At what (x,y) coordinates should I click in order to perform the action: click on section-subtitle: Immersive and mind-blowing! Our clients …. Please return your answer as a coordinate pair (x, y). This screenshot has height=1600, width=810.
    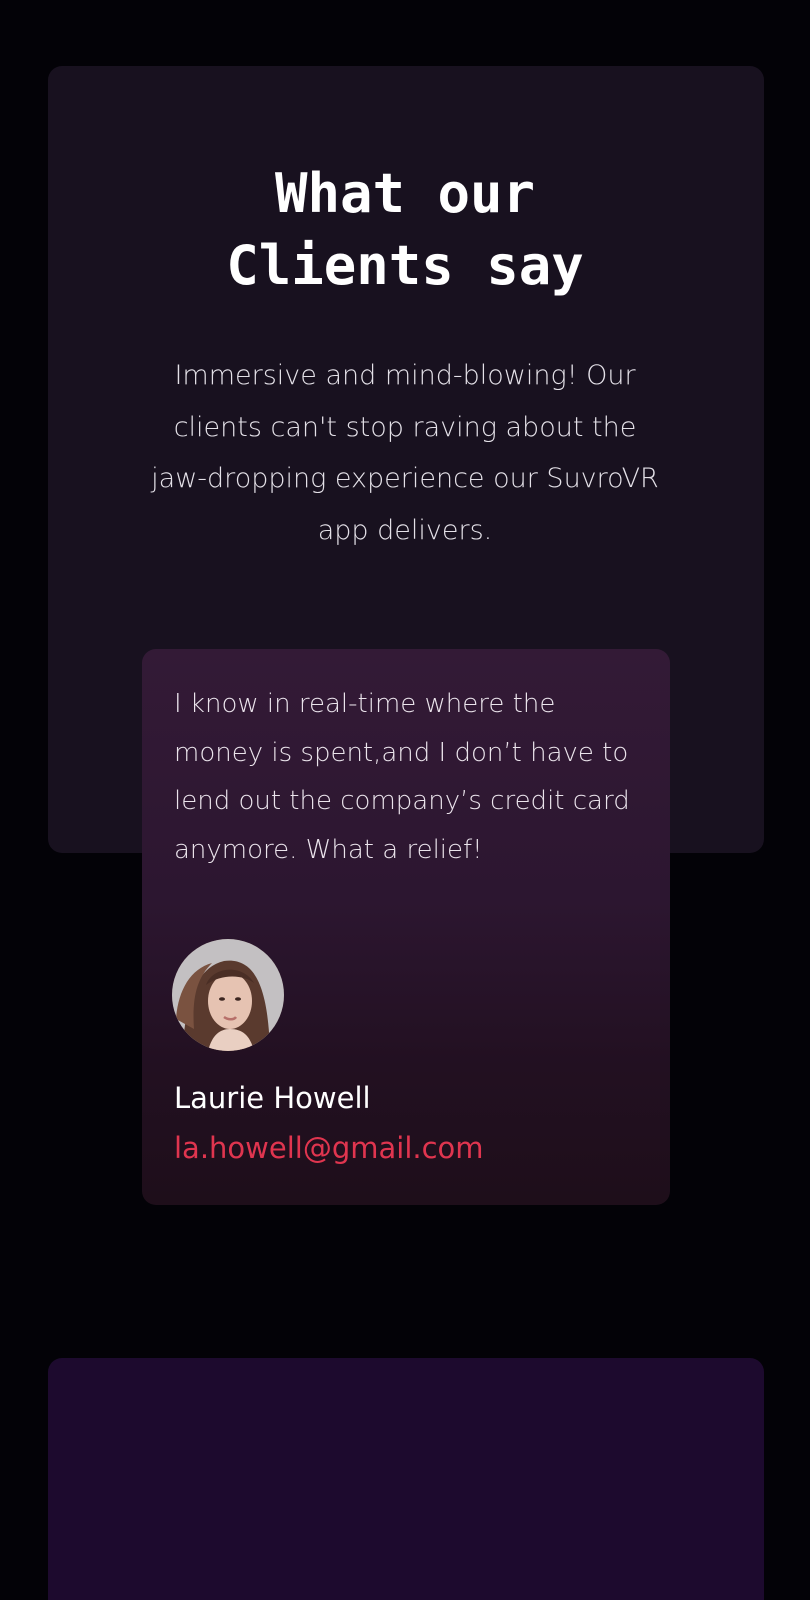
    Looking at the image, I should click on (405, 453).